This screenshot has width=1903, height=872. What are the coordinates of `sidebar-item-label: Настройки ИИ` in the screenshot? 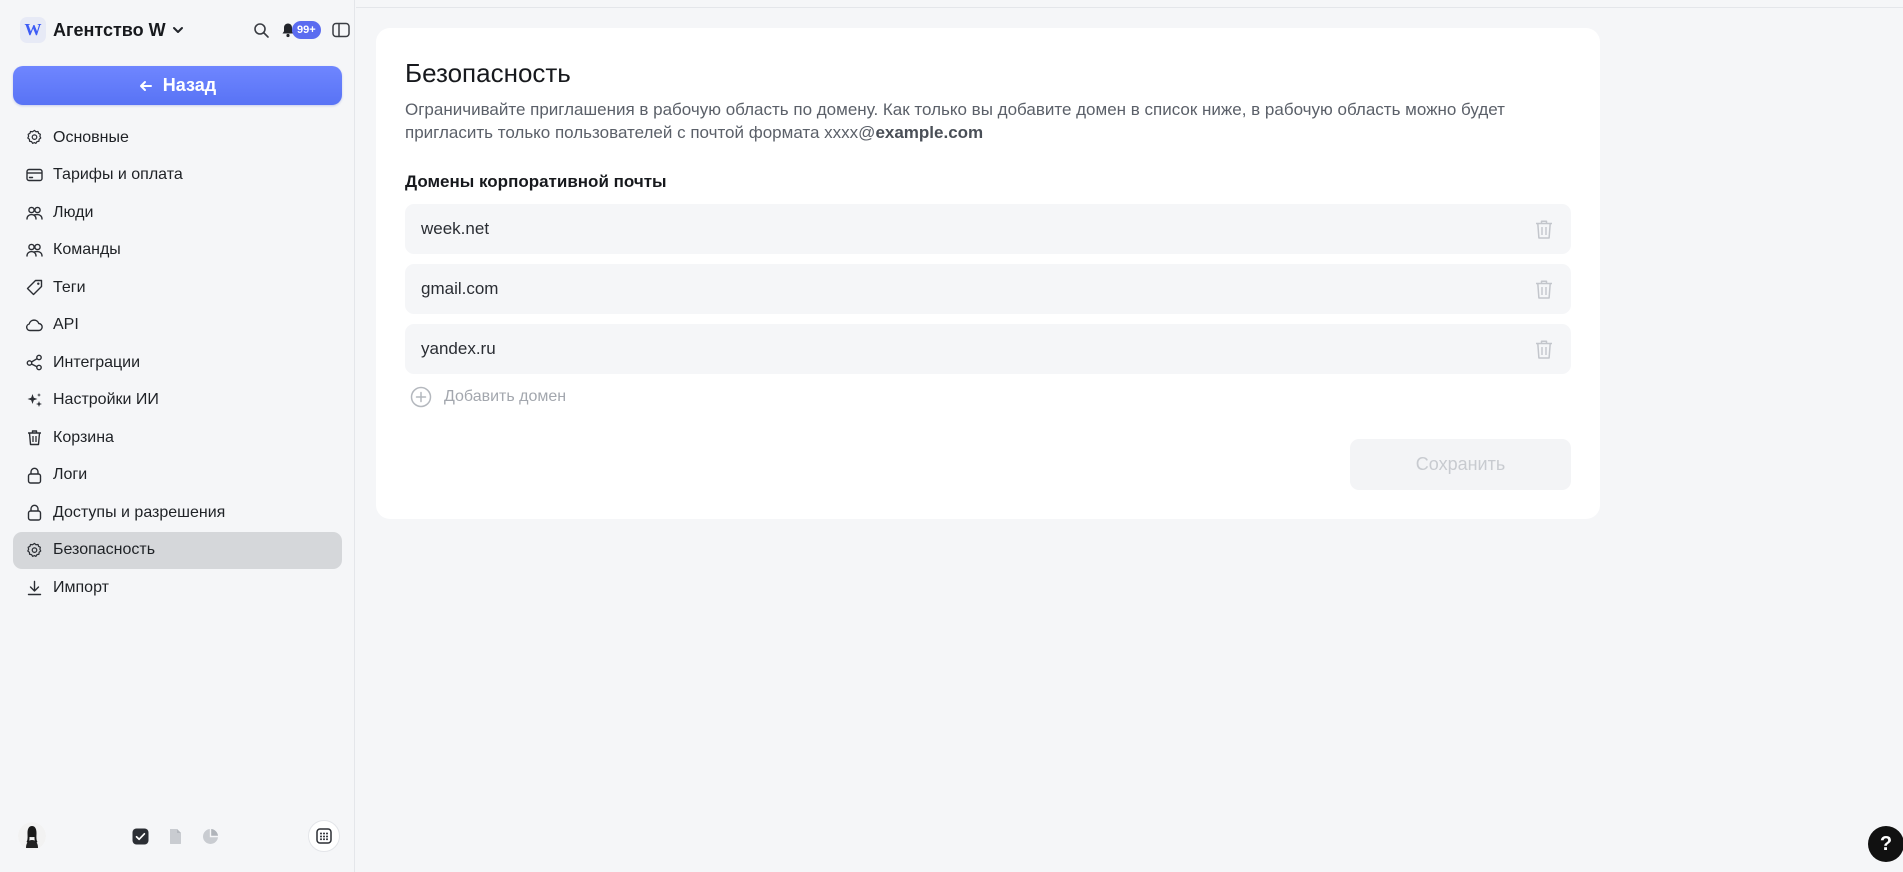 It's located at (106, 399).